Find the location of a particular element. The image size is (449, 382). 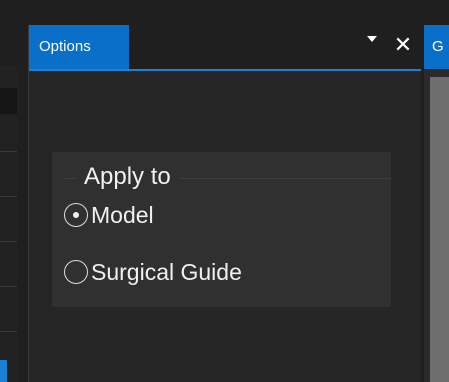

radio-model: Model is located at coordinates (109, 215).